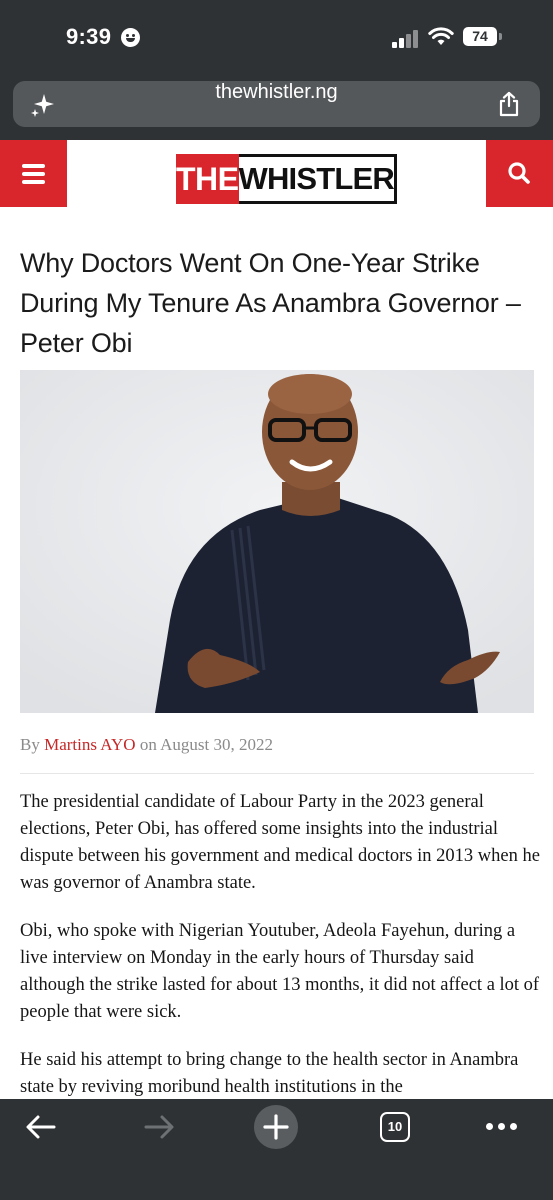 Image resolution: width=553 pixels, height=1200 pixels. I want to click on byline-mid: on, so click(148, 744).